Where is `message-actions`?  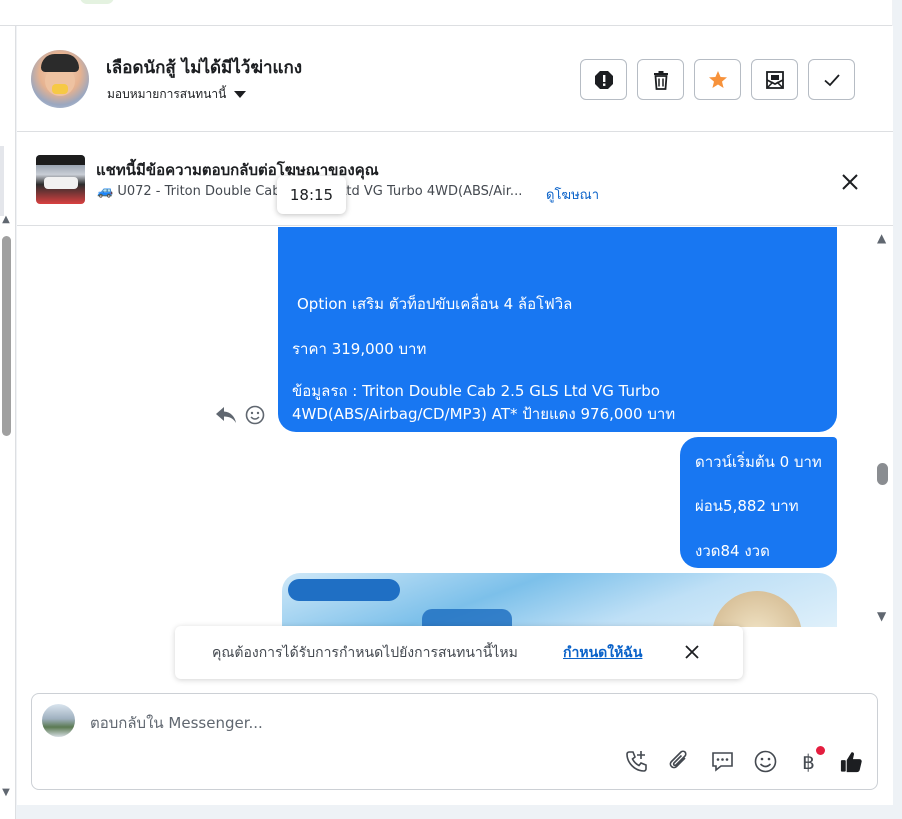 message-actions is located at coordinates (240, 415).